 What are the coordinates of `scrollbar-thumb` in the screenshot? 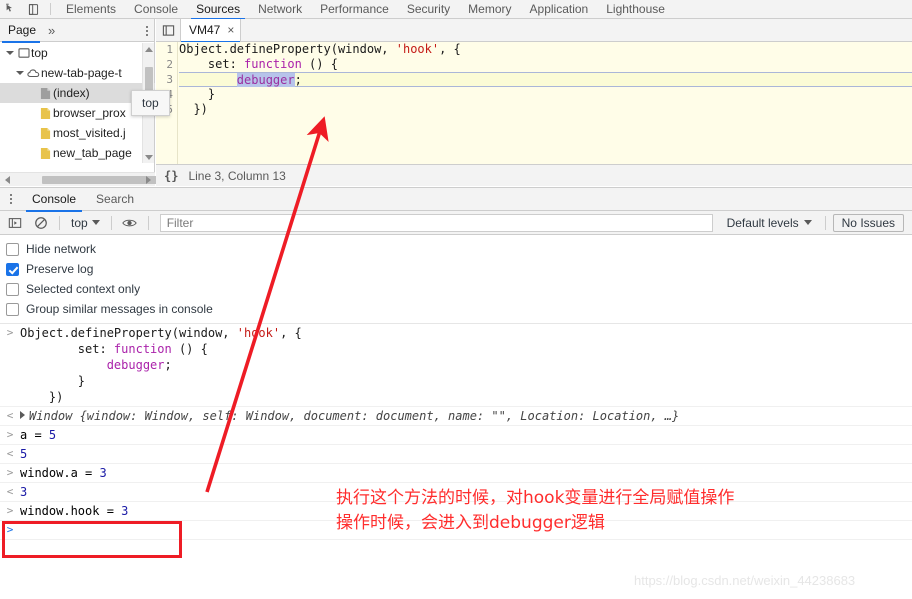 It's located at (99, 180).